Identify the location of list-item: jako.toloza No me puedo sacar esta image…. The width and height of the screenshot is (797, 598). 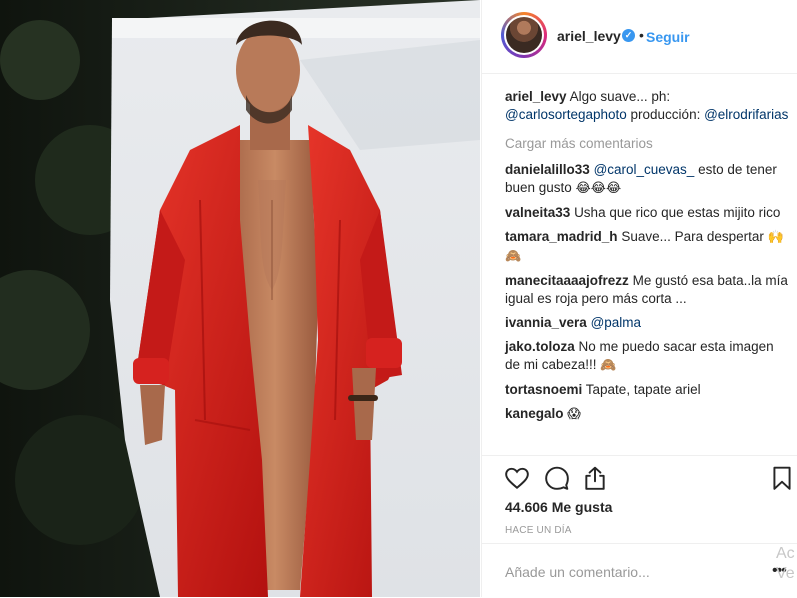
(647, 356).